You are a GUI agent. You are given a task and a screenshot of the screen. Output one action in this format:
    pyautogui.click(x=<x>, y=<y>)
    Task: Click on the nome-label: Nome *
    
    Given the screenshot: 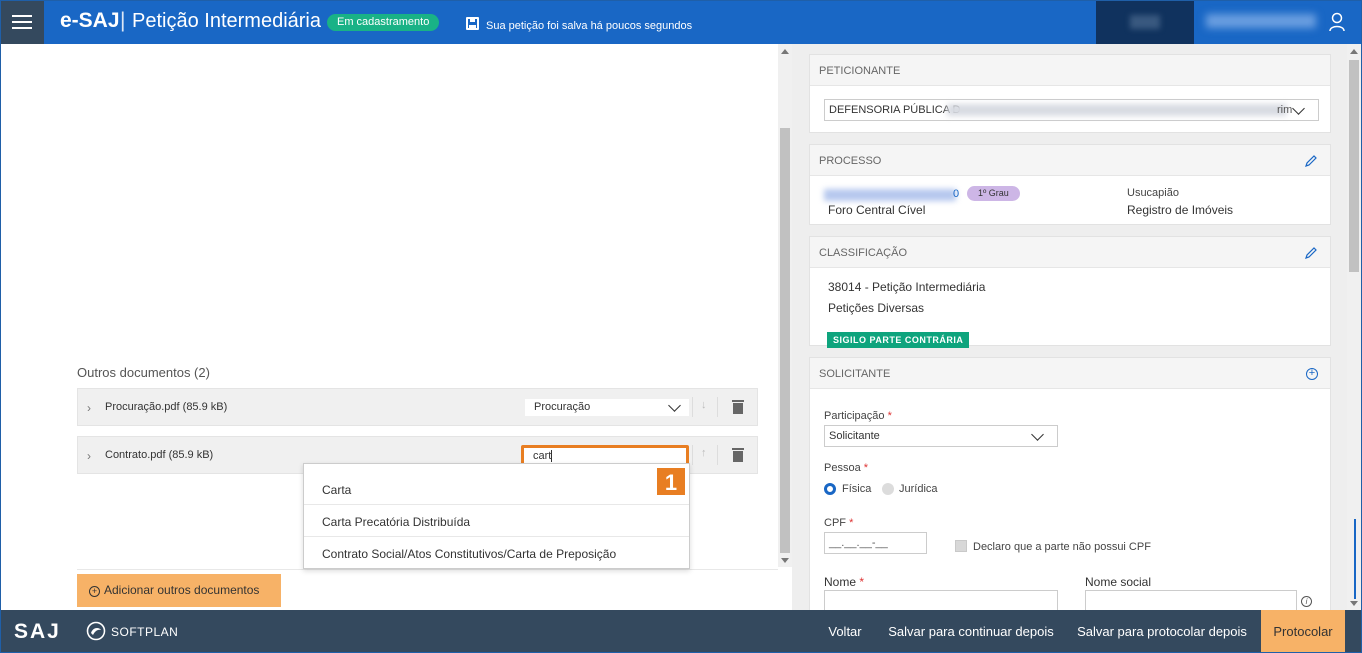 What is the action you would take?
    pyautogui.click(x=844, y=582)
    